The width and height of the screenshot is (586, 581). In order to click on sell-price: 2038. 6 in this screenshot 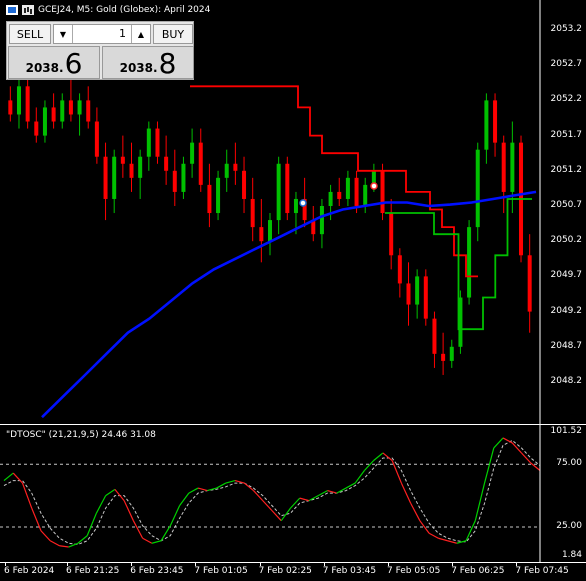, I will do `click(54, 62)`.